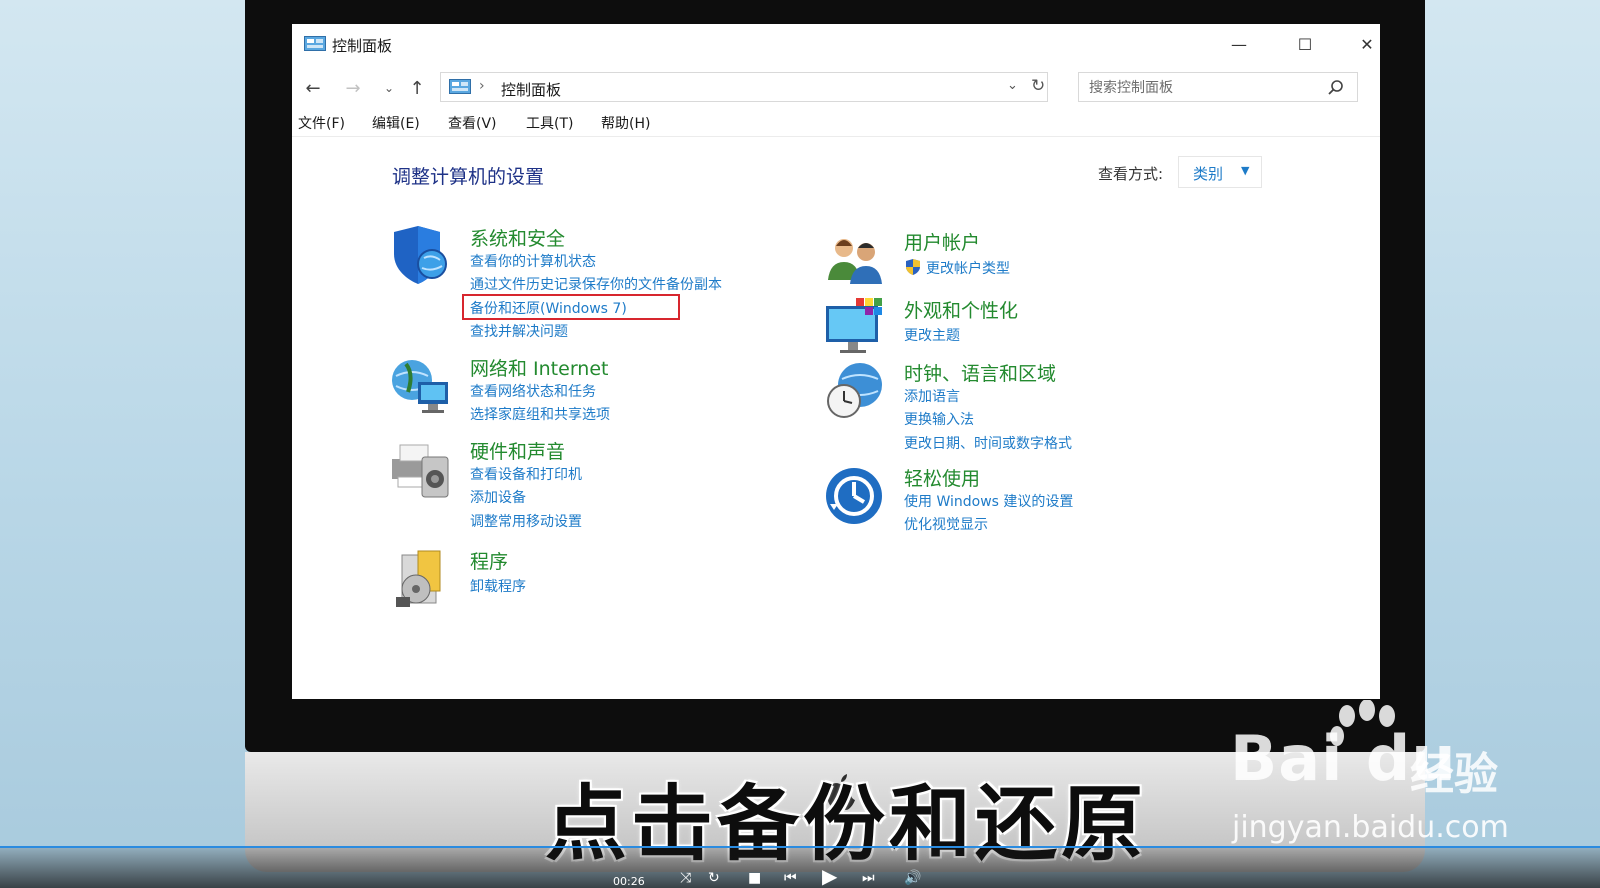 The width and height of the screenshot is (1600, 888). I want to click on link-optimize-display: 优化视觉显示, so click(946, 524).